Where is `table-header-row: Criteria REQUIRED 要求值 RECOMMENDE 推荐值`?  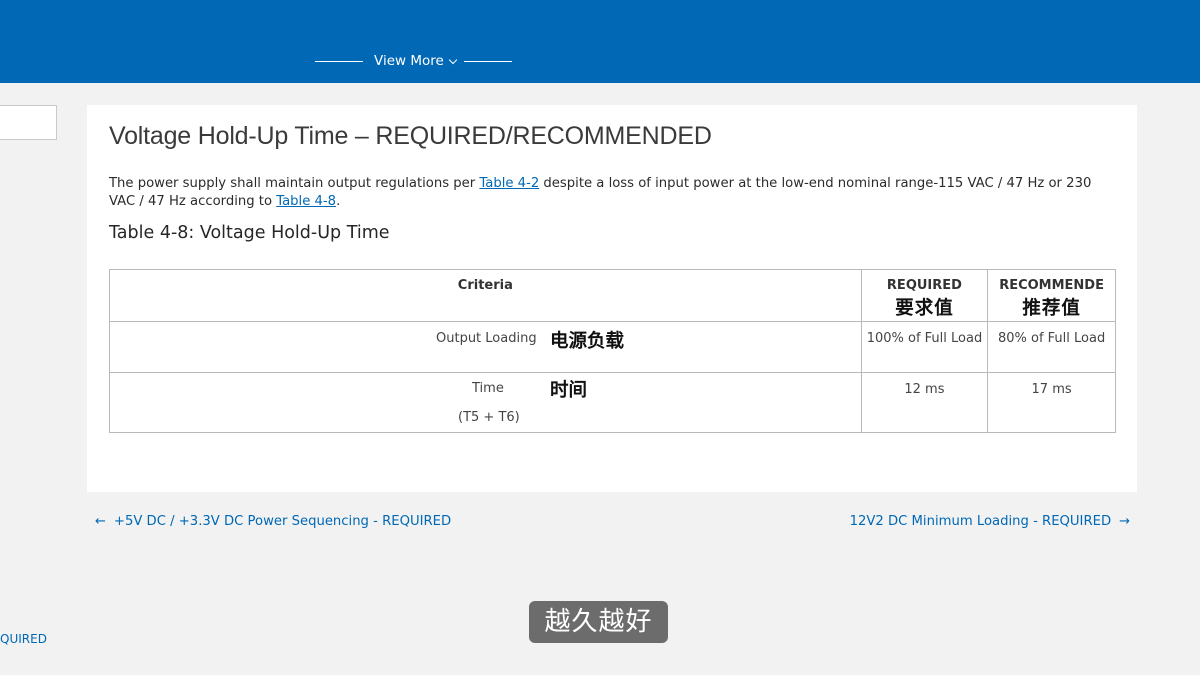 table-header-row: Criteria REQUIRED 要求值 RECOMMENDE 推荐值 is located at coordinates (612, 295).